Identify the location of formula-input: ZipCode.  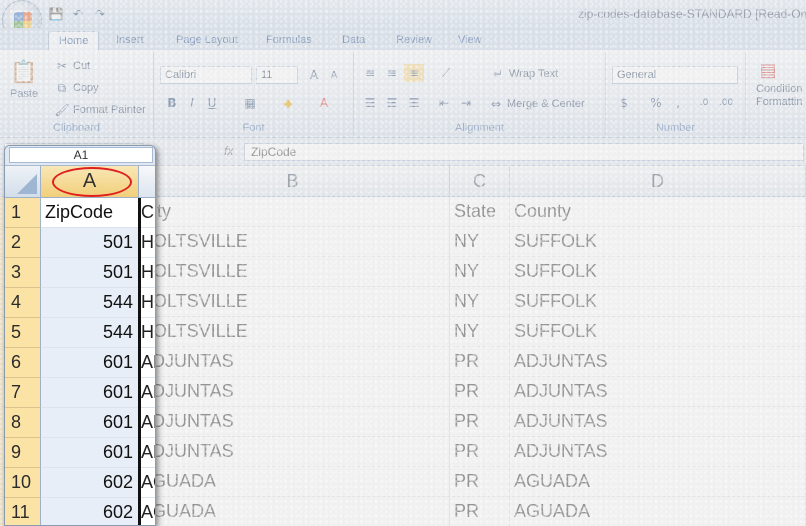
(524, 152).